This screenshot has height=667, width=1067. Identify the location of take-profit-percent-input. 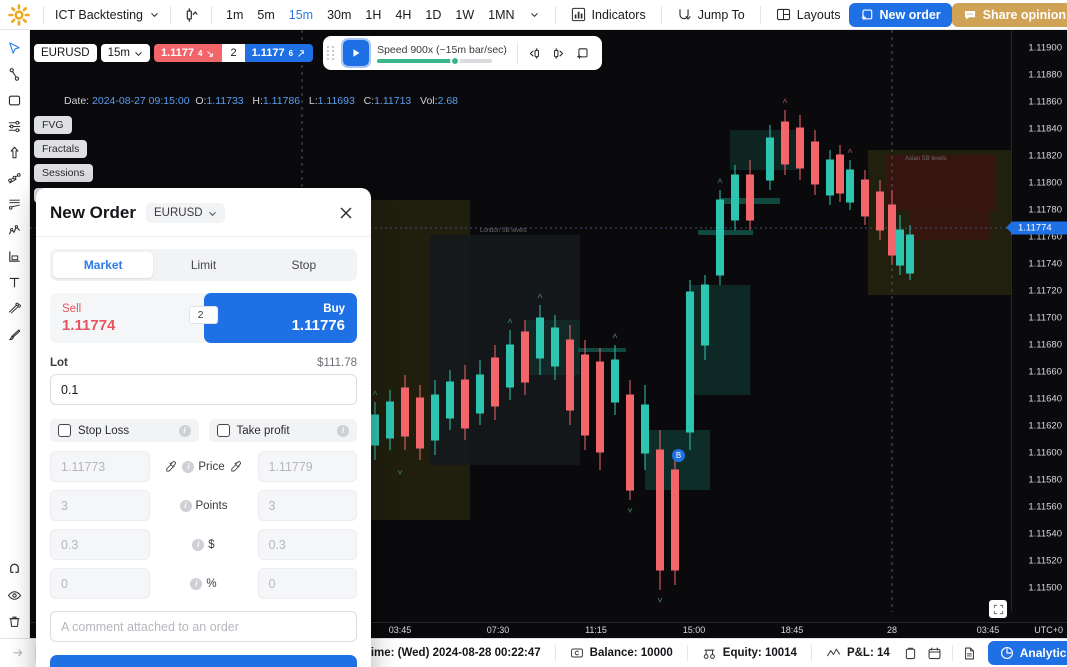
(307, 583).